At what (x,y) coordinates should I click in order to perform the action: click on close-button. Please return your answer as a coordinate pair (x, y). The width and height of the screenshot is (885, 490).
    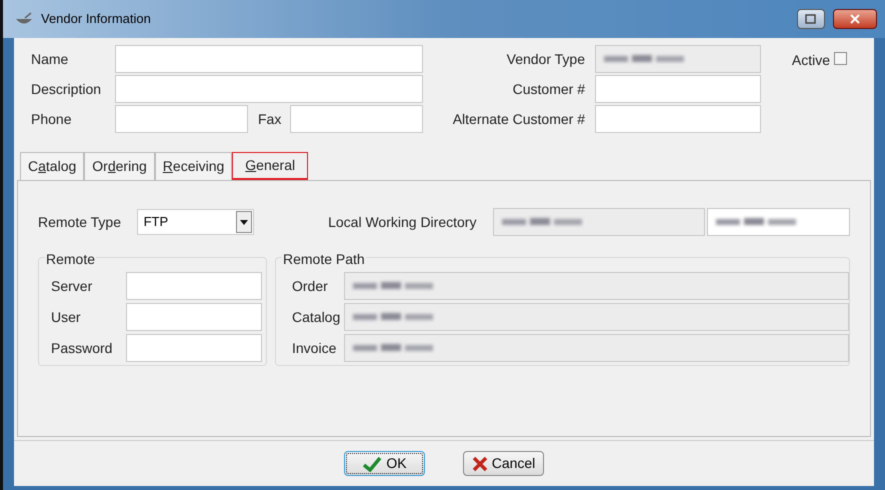
    Looking at the image, I should click on (855, 19).